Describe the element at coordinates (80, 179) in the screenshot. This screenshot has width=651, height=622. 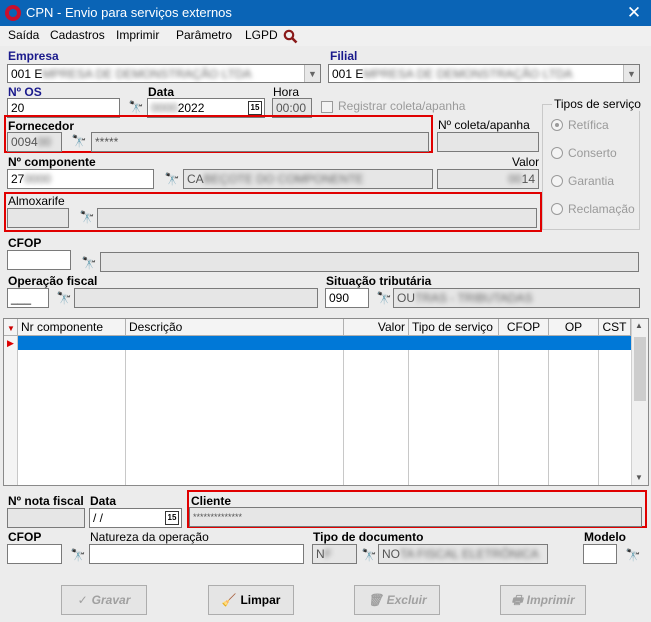
I see `componente-code: 270000` at that location.